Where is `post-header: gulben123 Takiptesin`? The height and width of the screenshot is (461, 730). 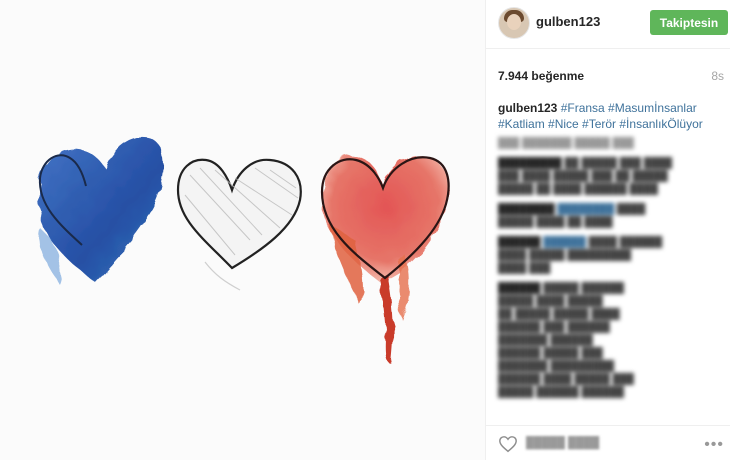 post-header: gulben123 Takiptesin is located at coordinates (608, 24).